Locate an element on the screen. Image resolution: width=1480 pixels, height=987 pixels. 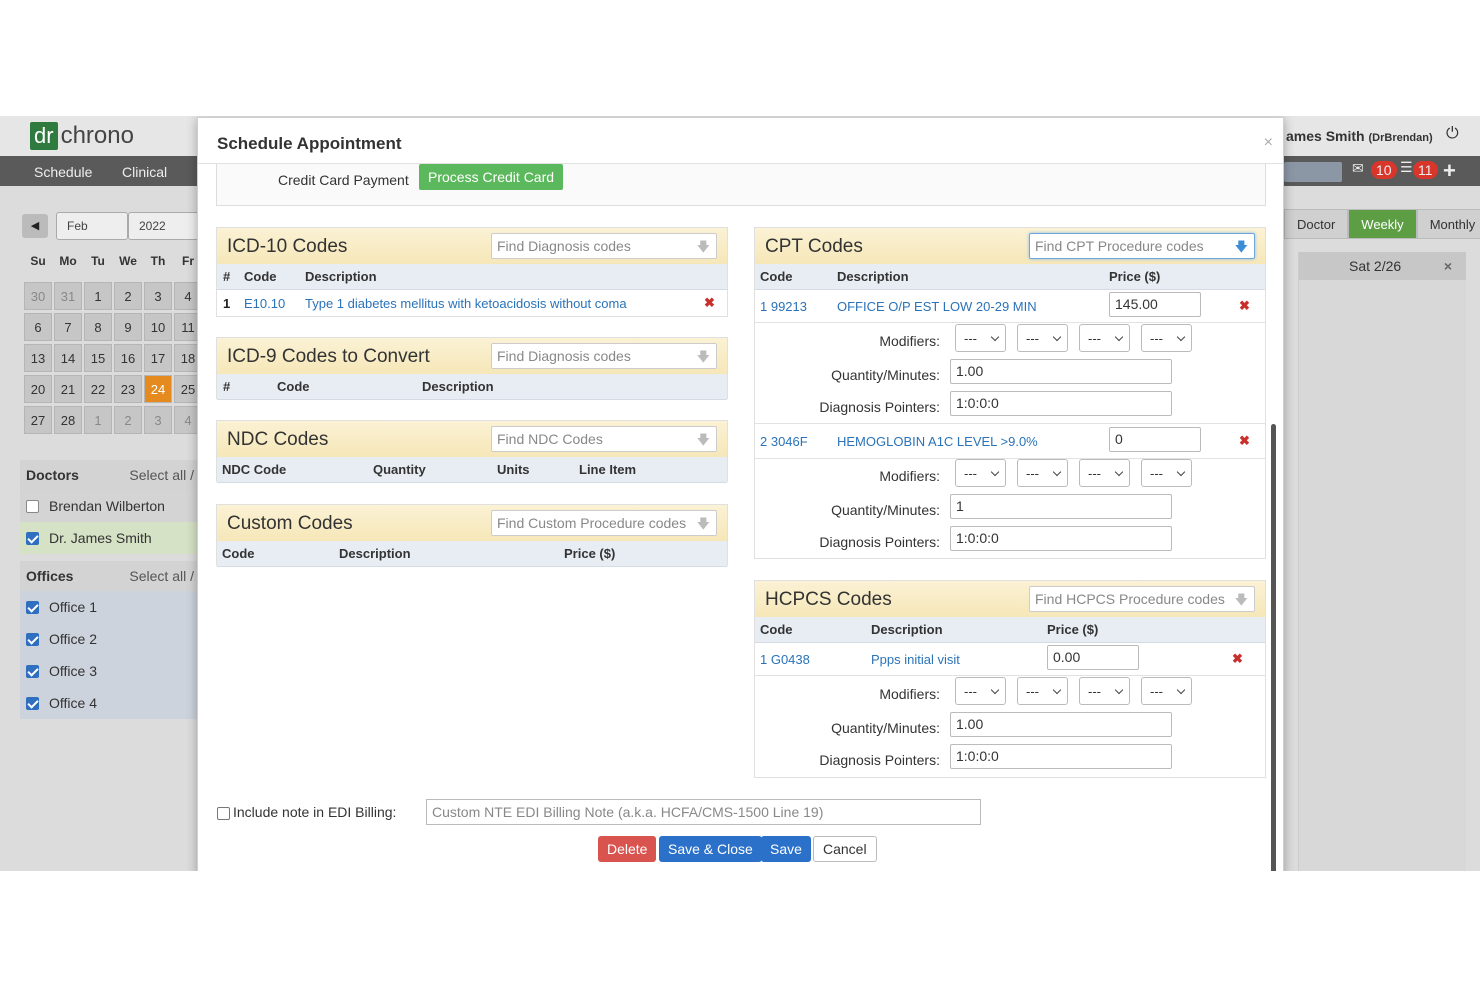
calendar-day: 9 is located at coordinates (128, 327).